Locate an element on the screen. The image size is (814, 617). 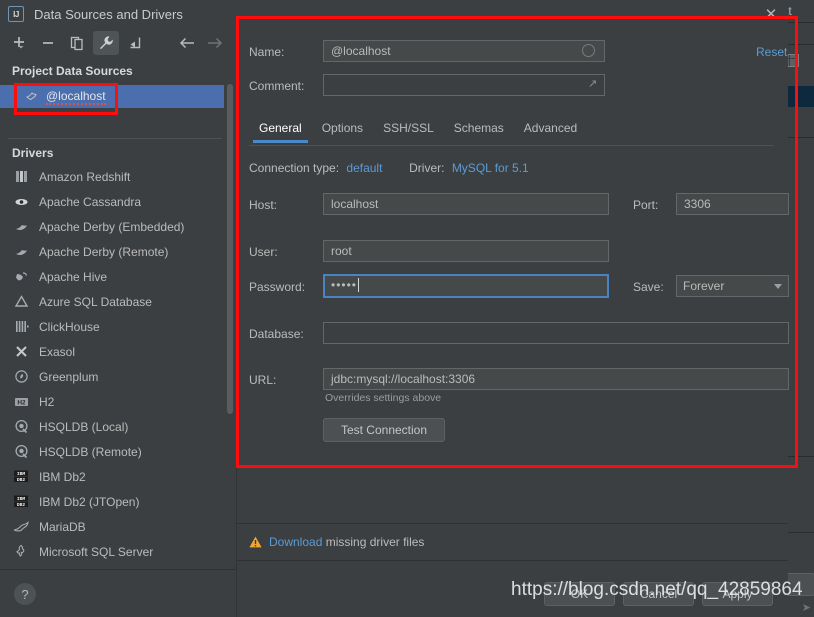
navigate-forward-button is located at coordinates (215, 43).